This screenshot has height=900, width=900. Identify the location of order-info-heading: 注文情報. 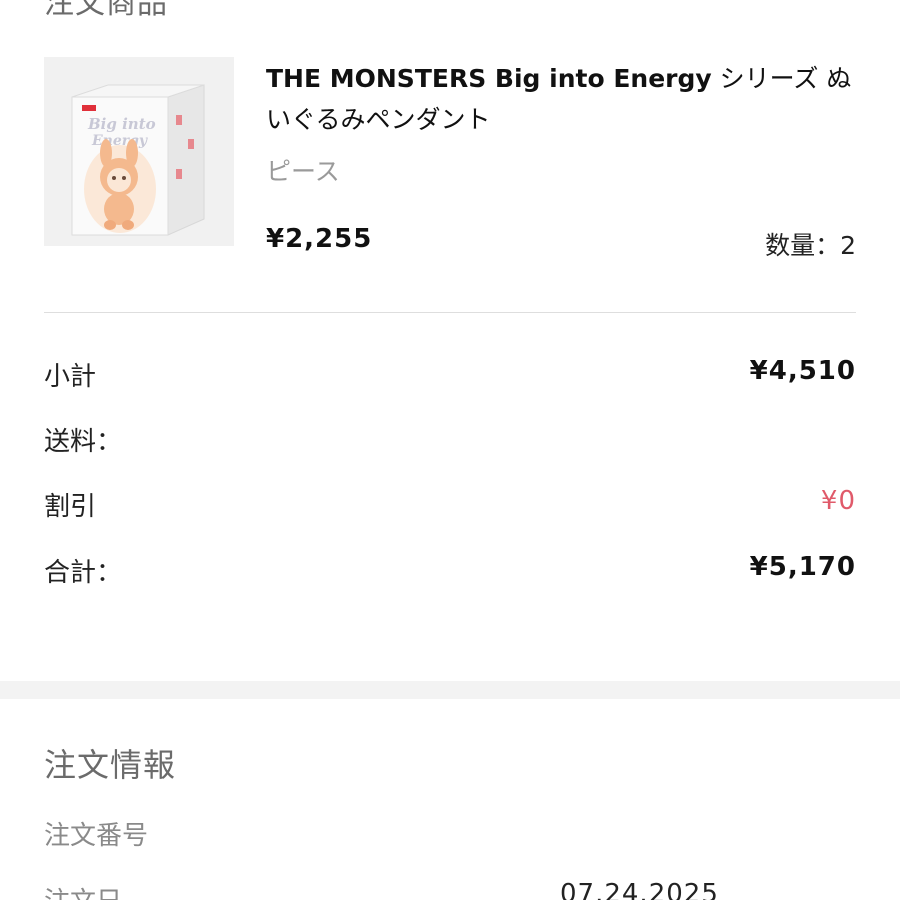
(110, 765).